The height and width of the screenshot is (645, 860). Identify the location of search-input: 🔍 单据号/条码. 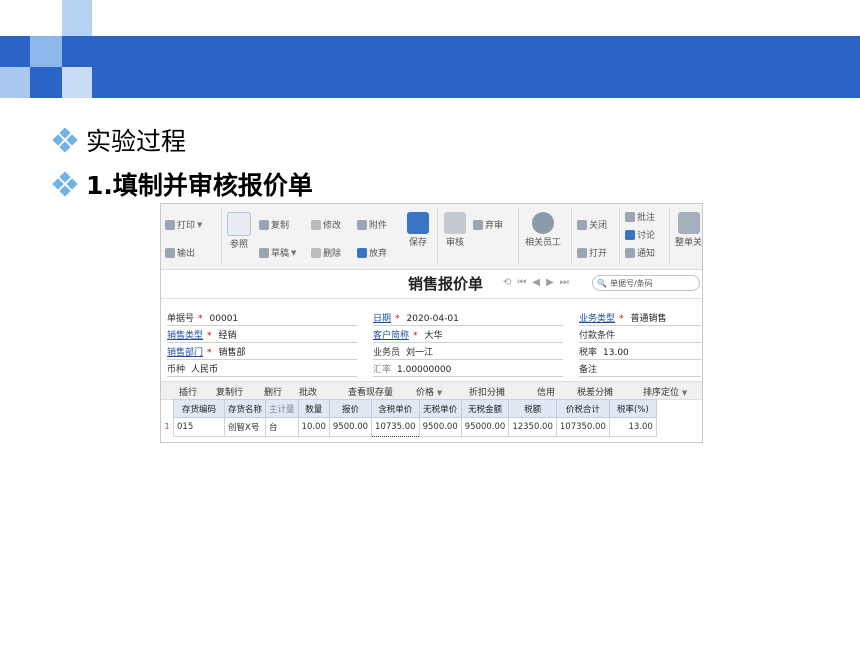
(646, 283).